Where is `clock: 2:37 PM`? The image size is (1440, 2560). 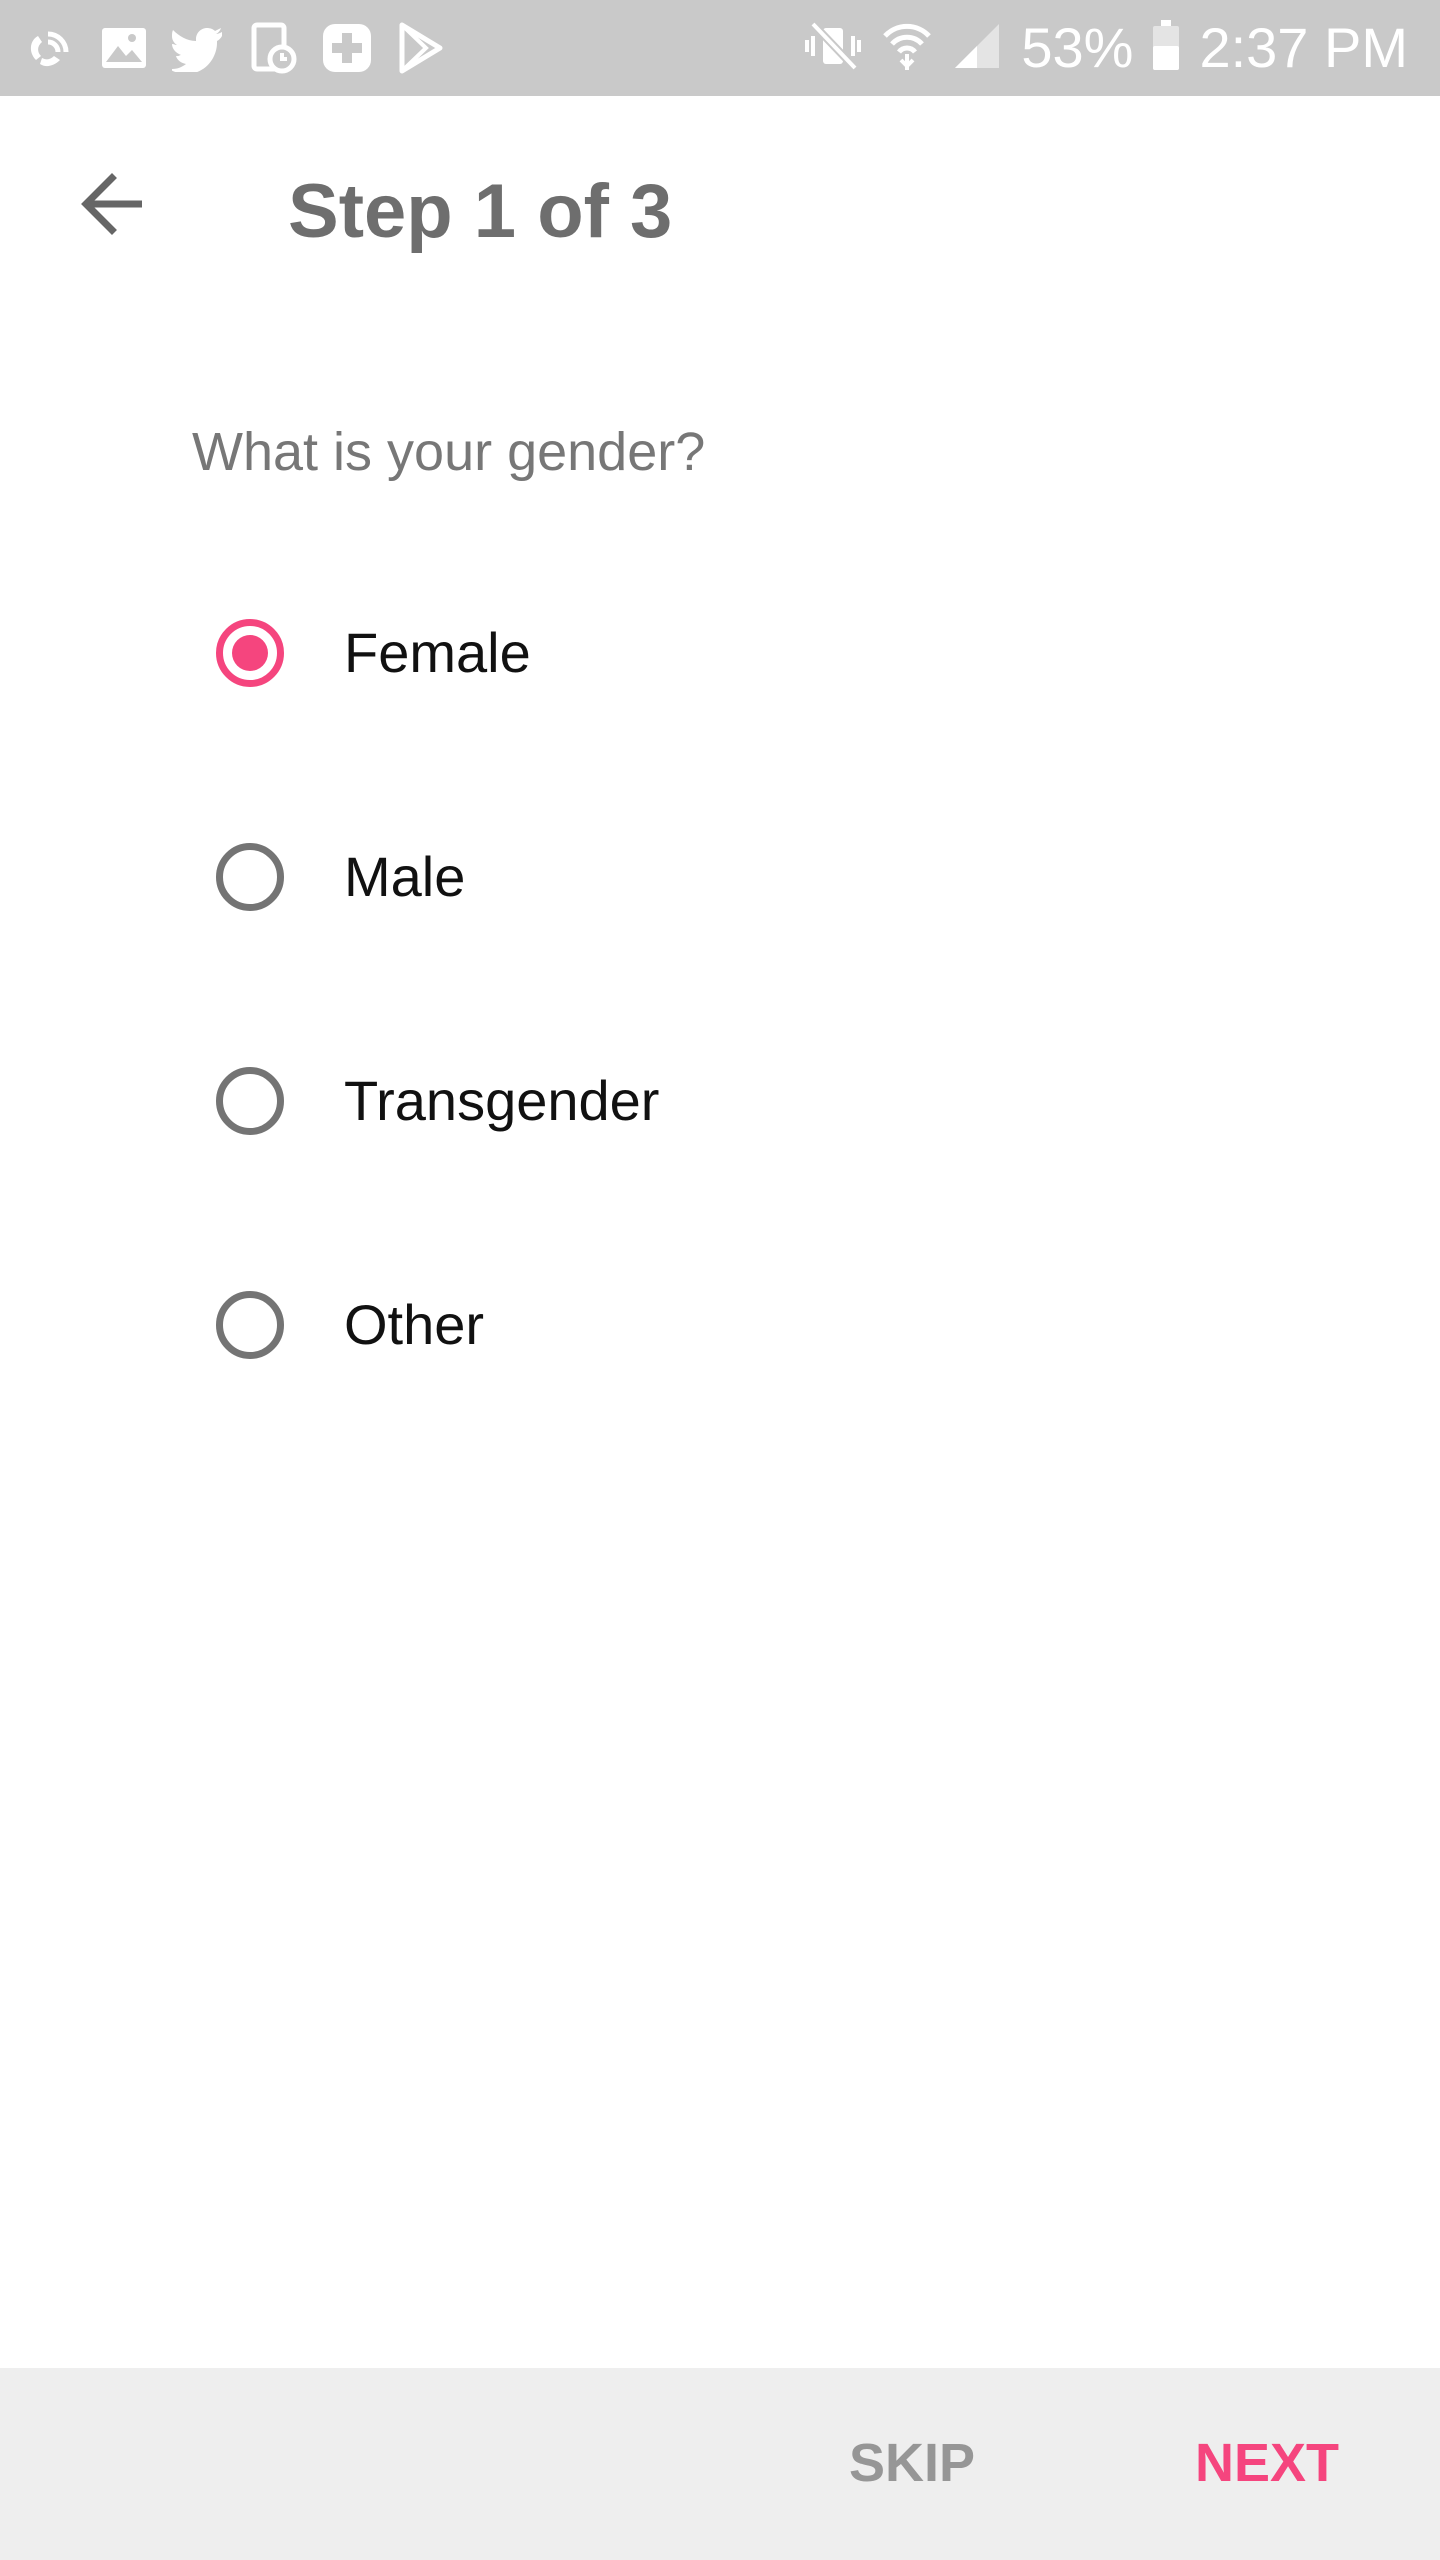
clock: 2:37 PM is located at coordinates (1303, 47).